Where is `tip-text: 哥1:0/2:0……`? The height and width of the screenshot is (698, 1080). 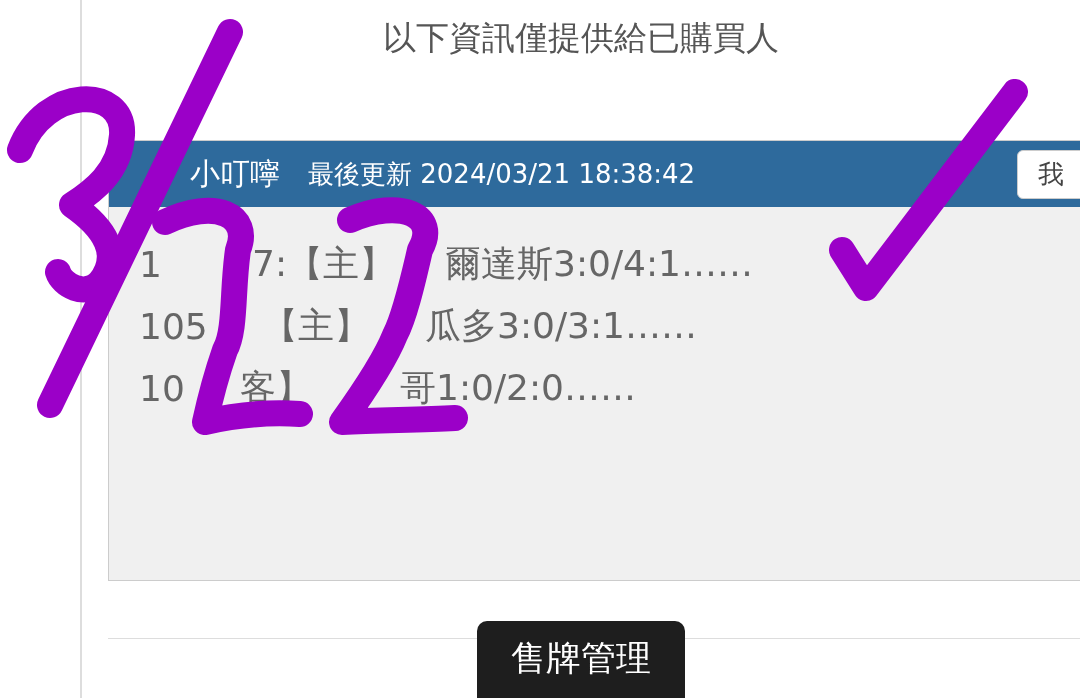
tip-text: 哥1:0/2:0…… is located at coordinates (518, 387).